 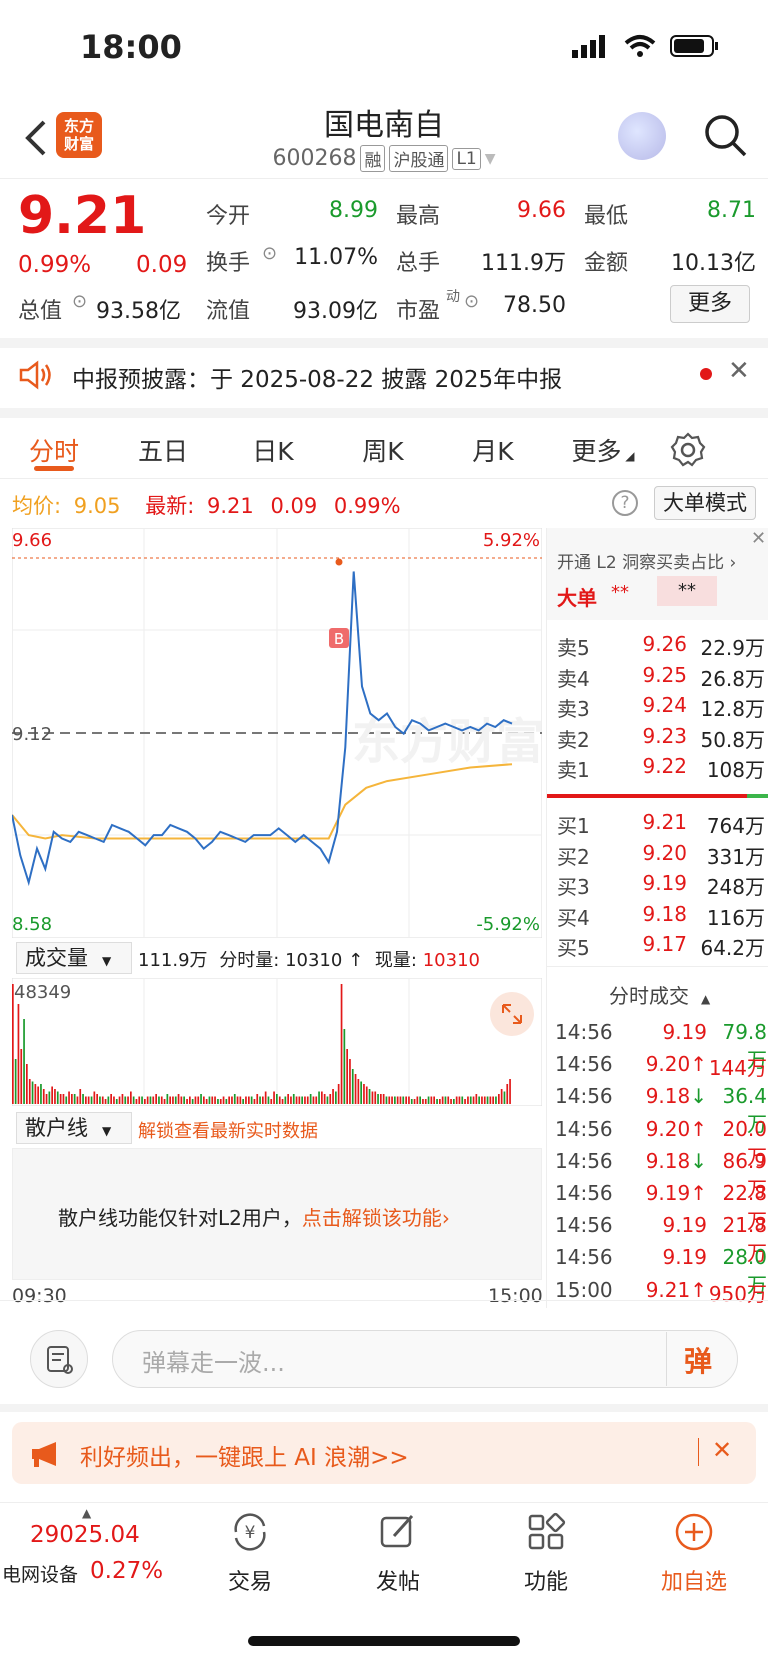 I want to click on help-icon: ?, so click(x=625, y=503).